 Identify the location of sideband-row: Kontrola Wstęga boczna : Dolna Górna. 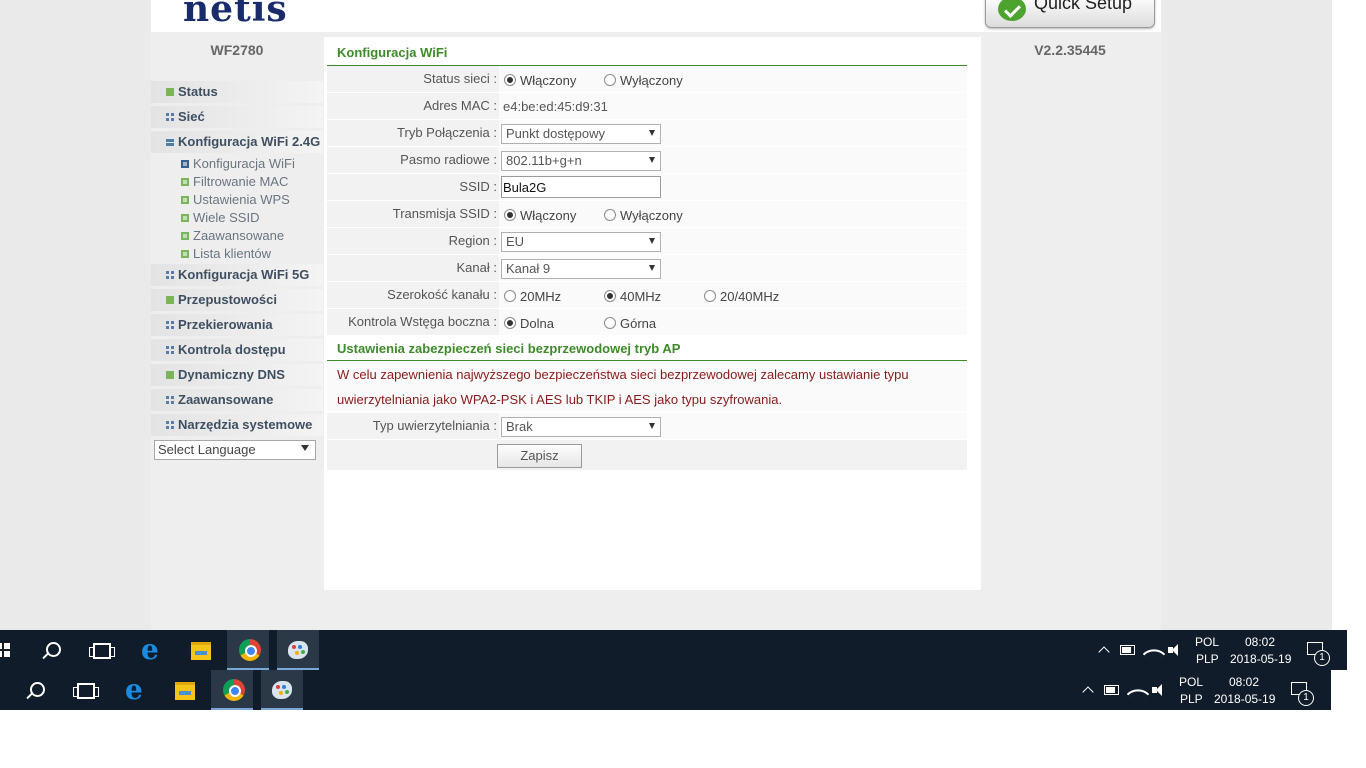
(647, 322).